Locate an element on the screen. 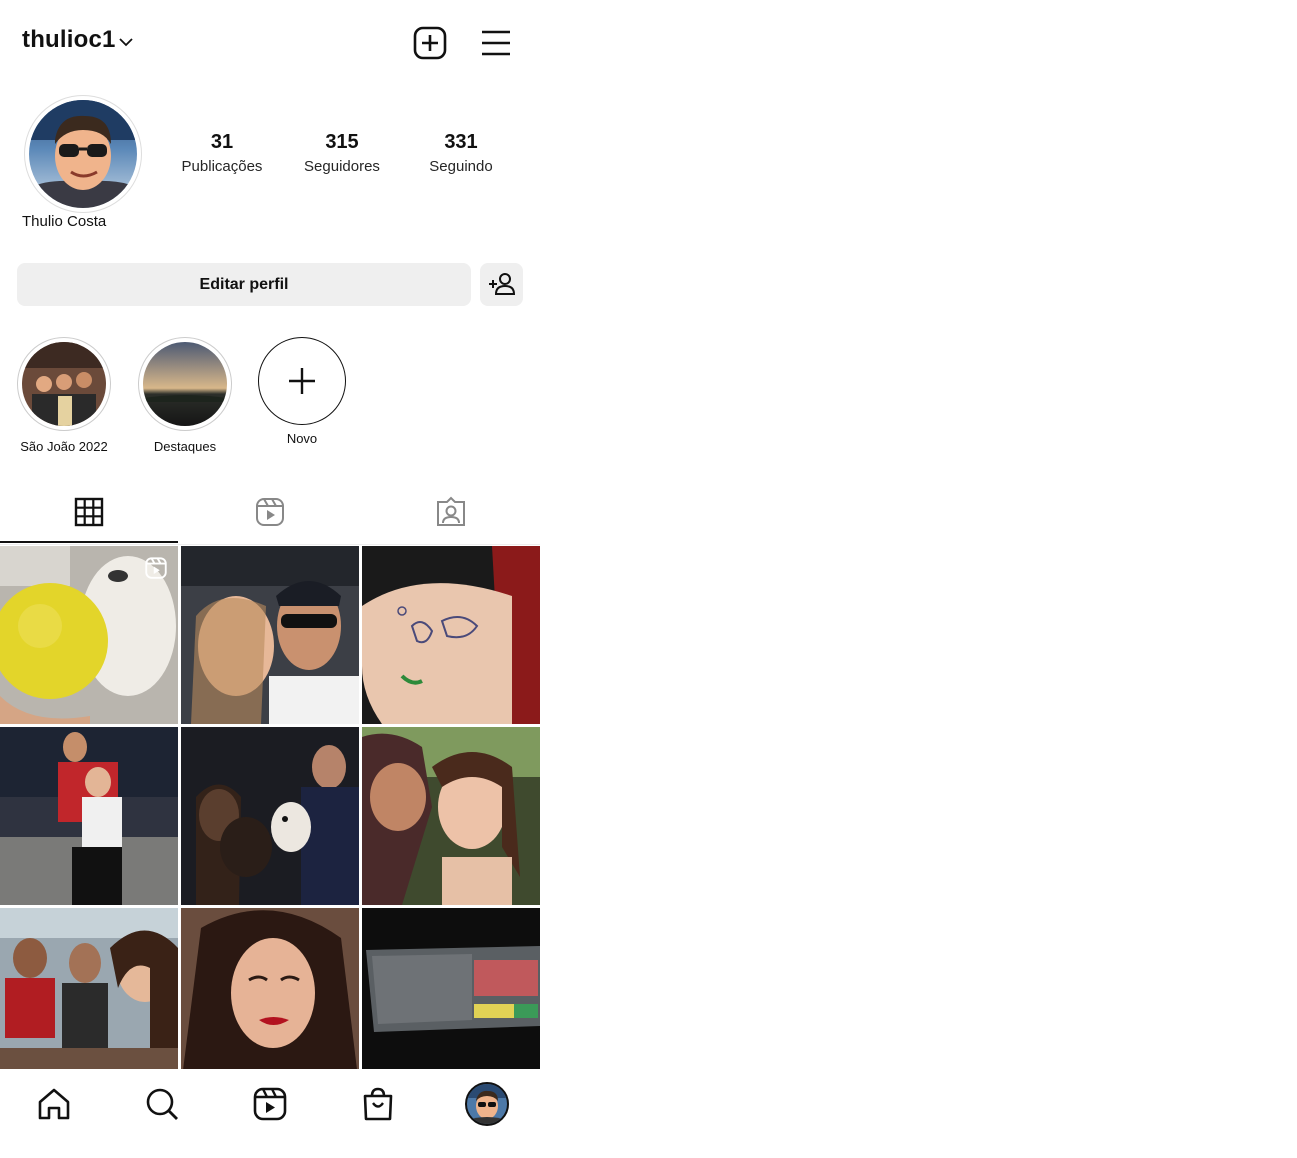 This screenshot has width=1297, height=1158. profile-avatar is located at coordinates (83, 154).